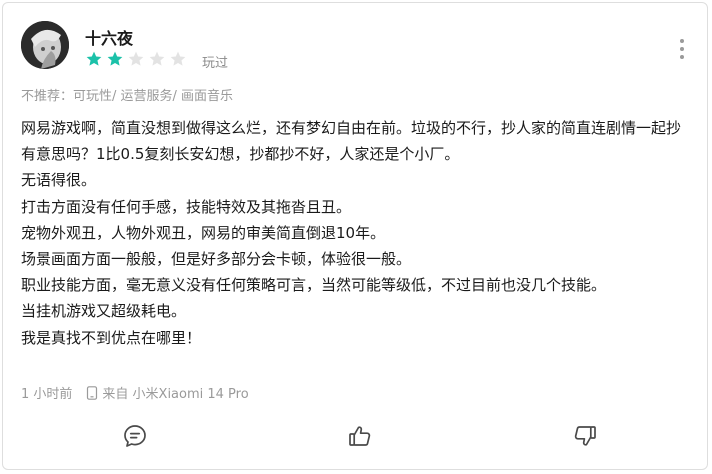 This screenshot has height=474, width=712. Describe the element at coordinates (314, 285) in the screenshot. I see `review-paragraph: 职业技能方面，毫无意义没有任何策略可言，当然可能等级低，不过目前也没几个技能。` at that location.